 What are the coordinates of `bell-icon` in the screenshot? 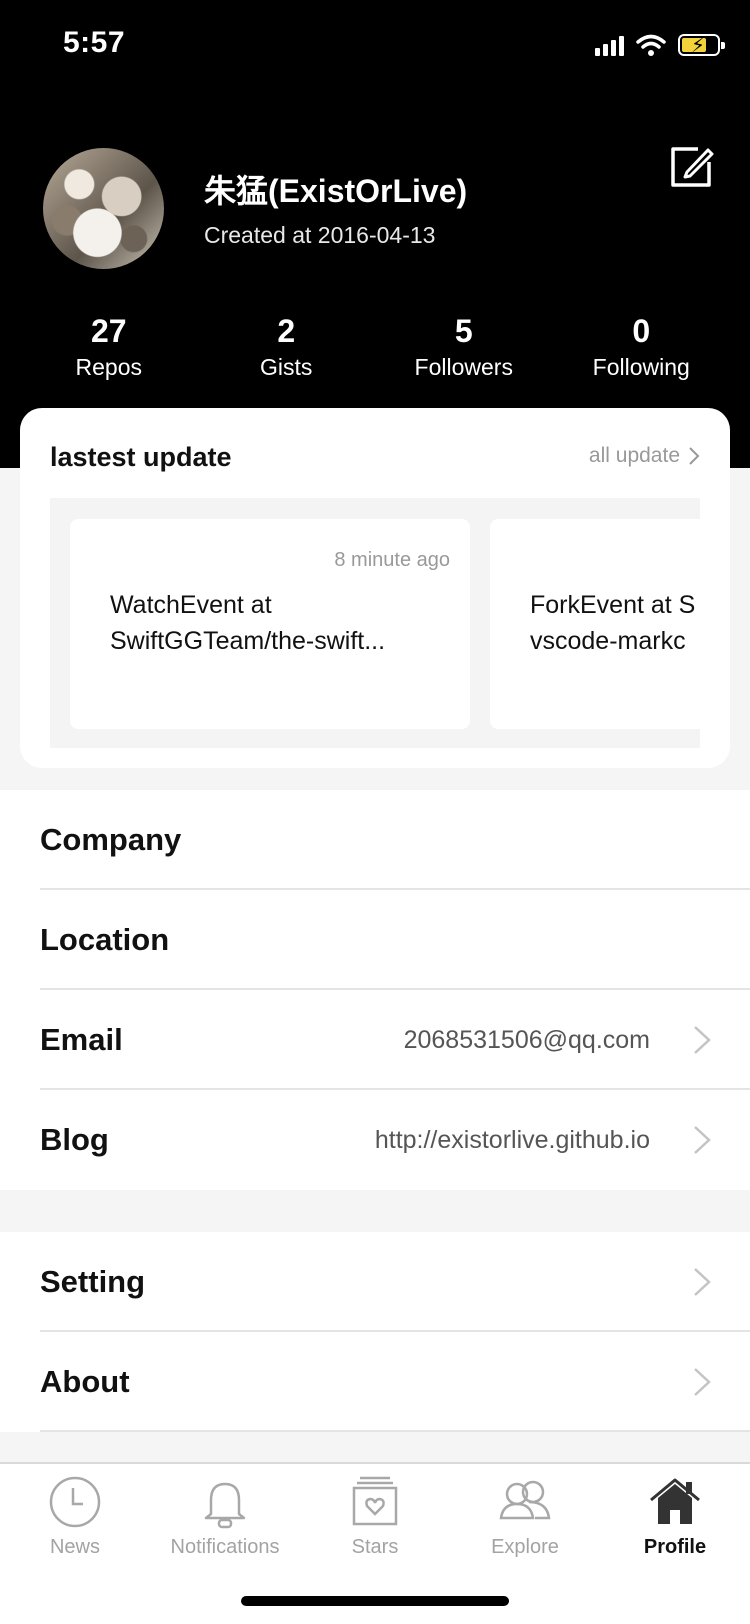 It's located at (225, 1505).